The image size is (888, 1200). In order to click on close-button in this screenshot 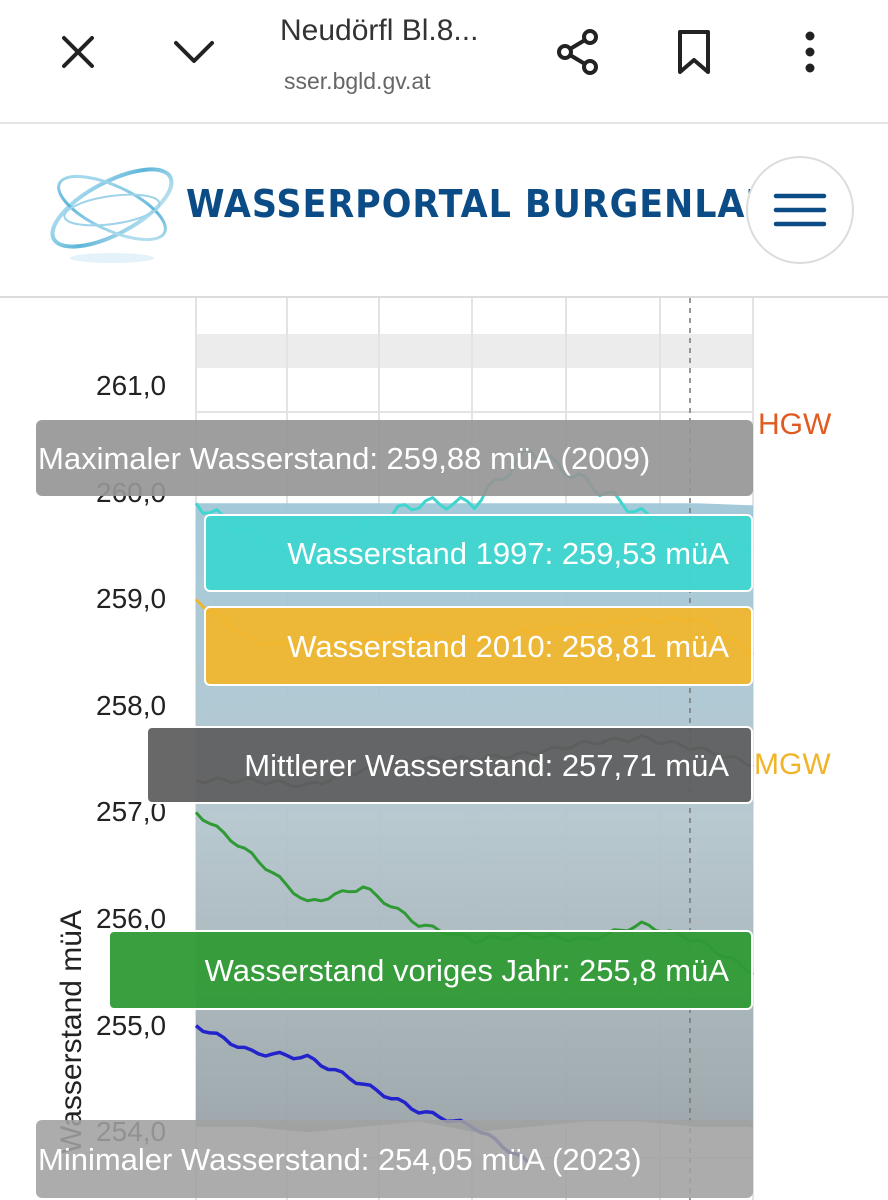, I will do `click(78, 52)`.